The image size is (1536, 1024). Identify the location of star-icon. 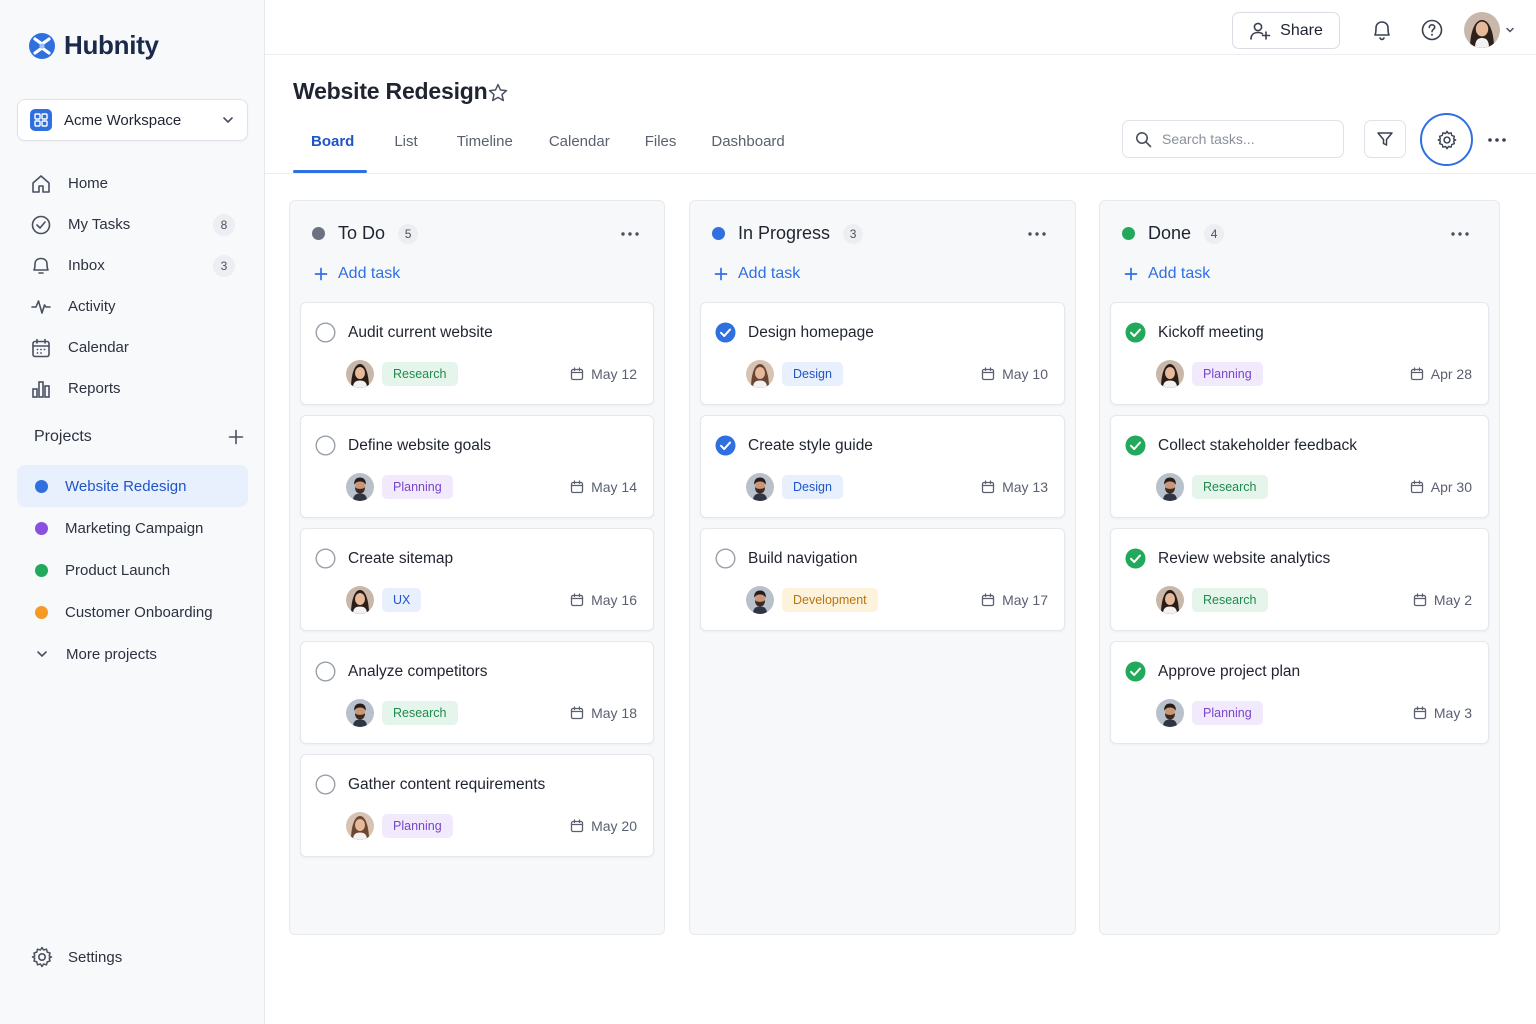
(498, 93).